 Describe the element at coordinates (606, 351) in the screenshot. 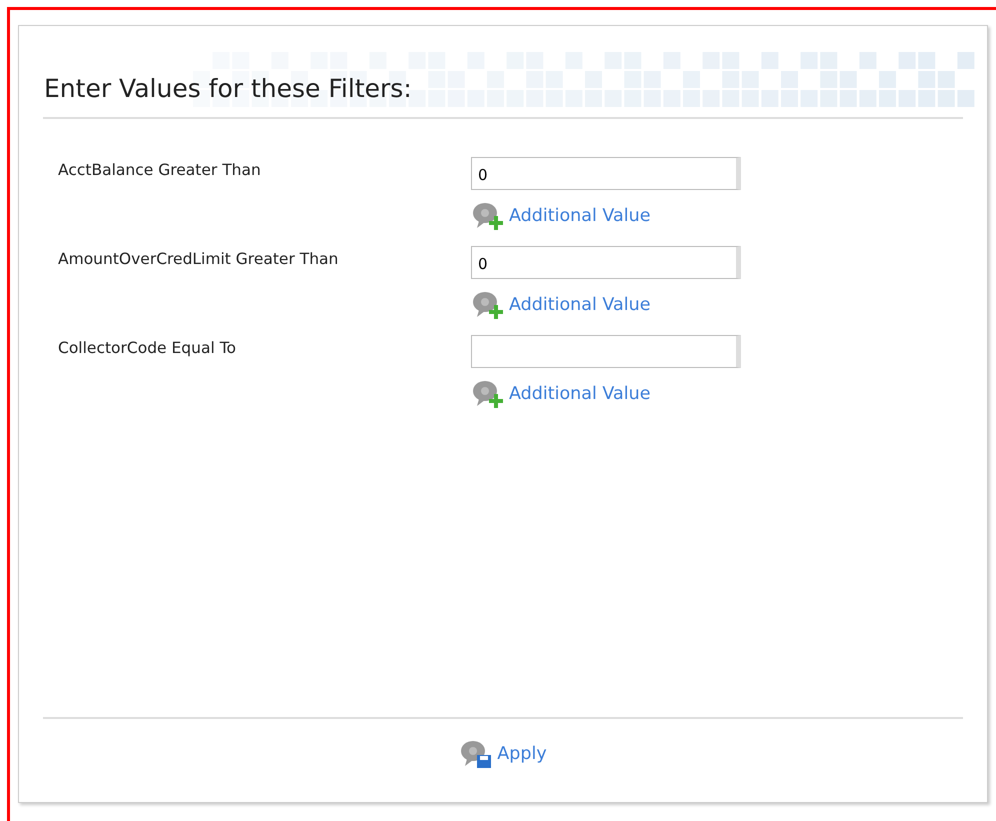

I see `filter-value-field` at that location.